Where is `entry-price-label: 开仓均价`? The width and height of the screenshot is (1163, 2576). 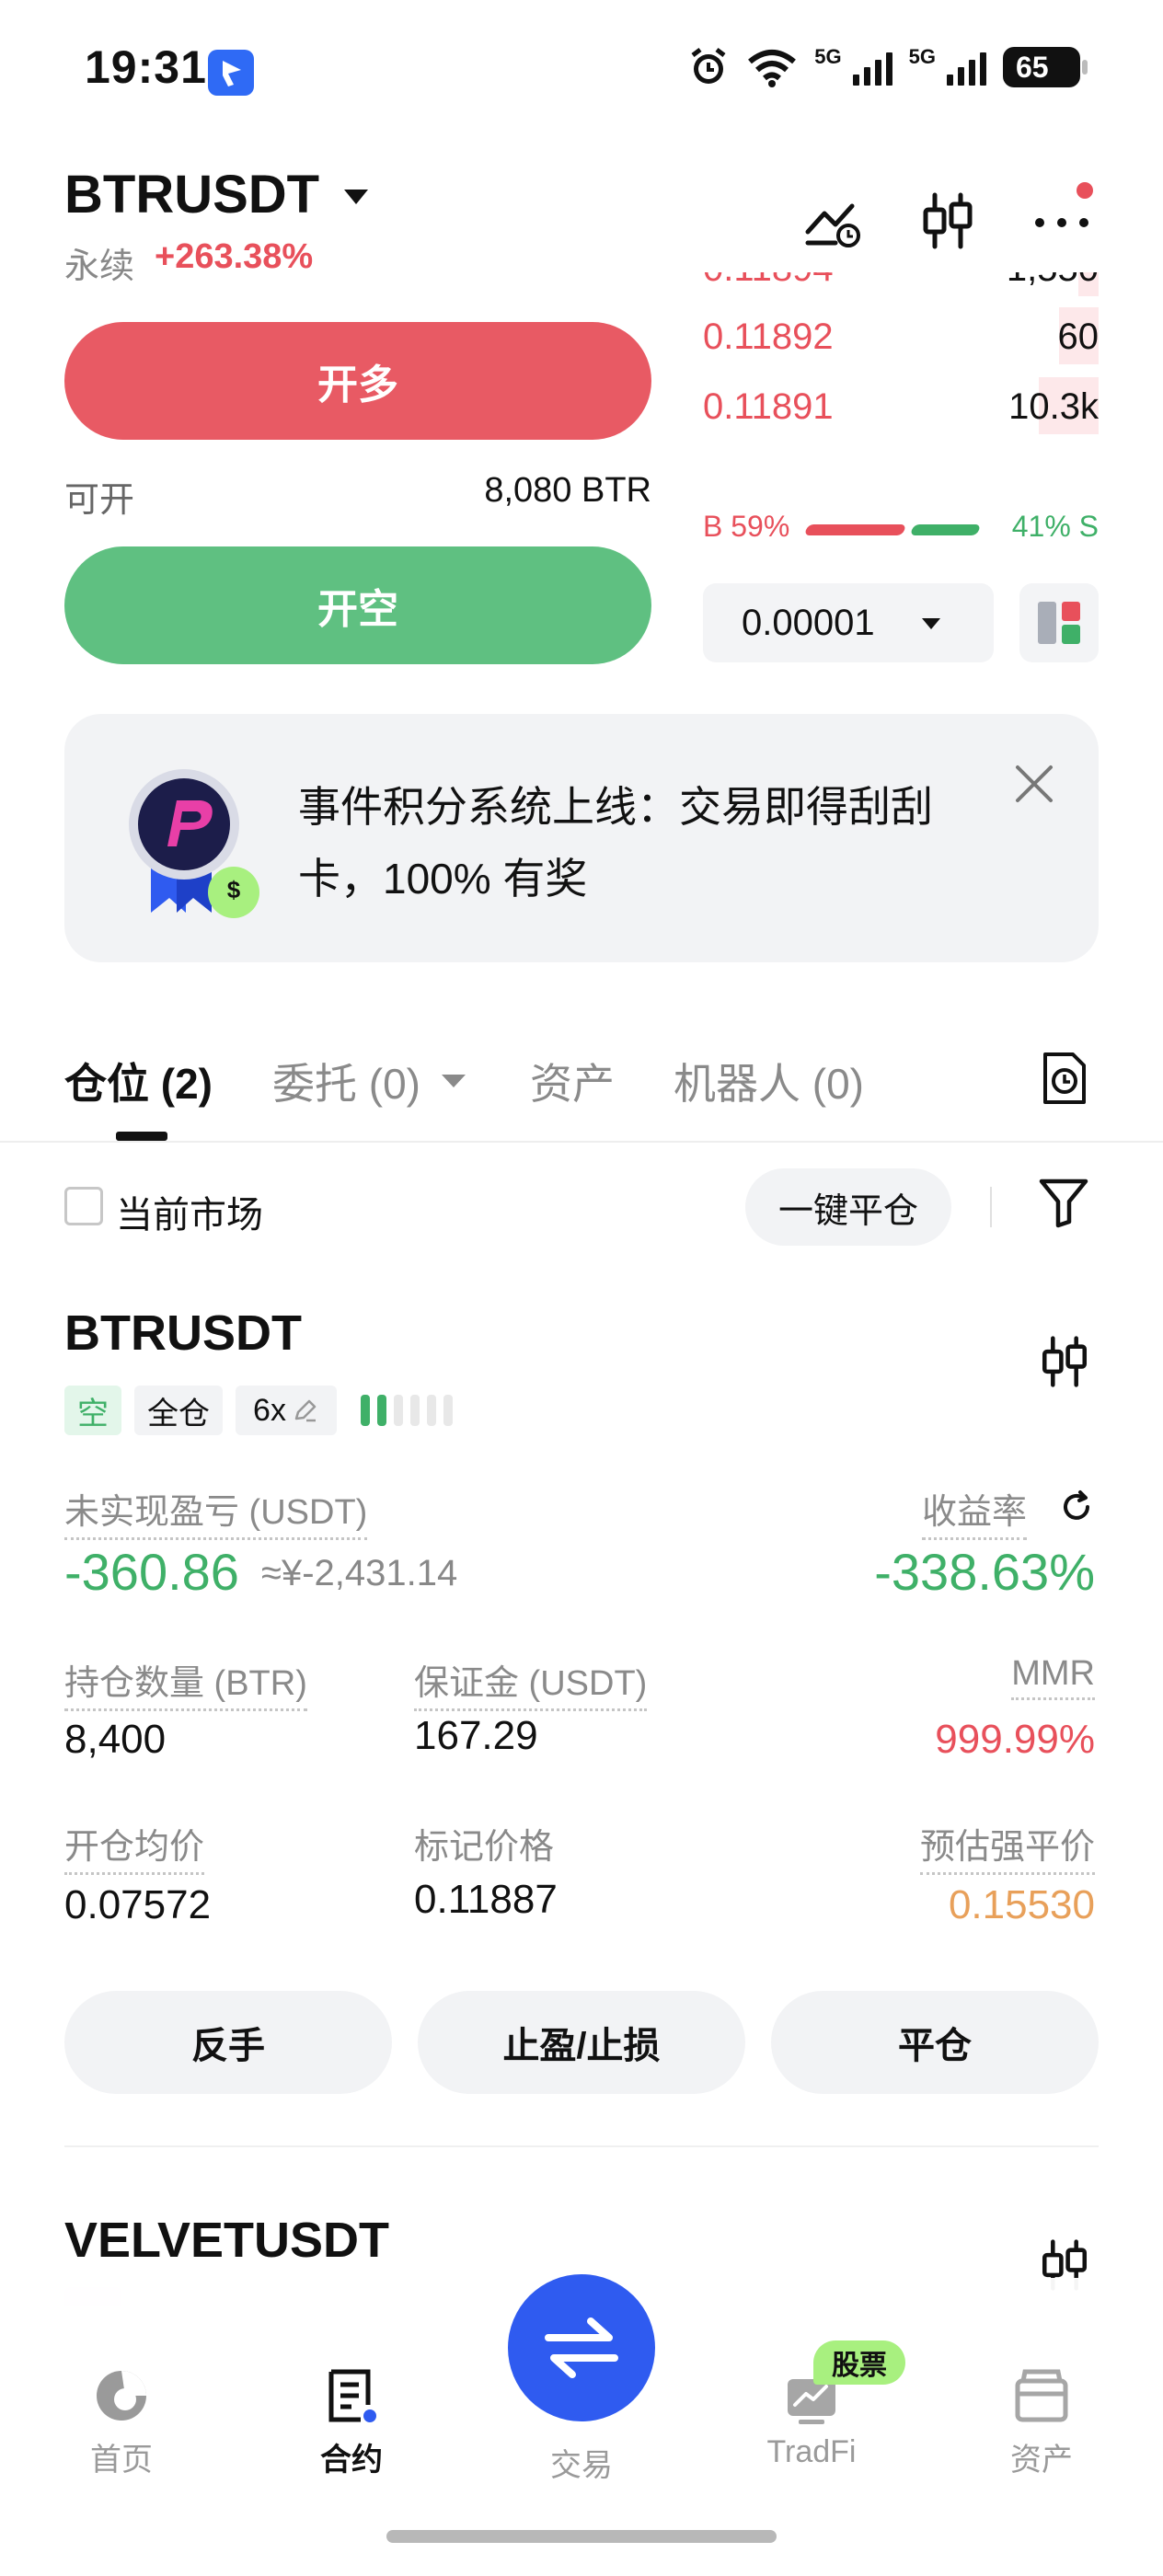 entry-price-label: 开仓均价 is located at coordinates (135, 1846).